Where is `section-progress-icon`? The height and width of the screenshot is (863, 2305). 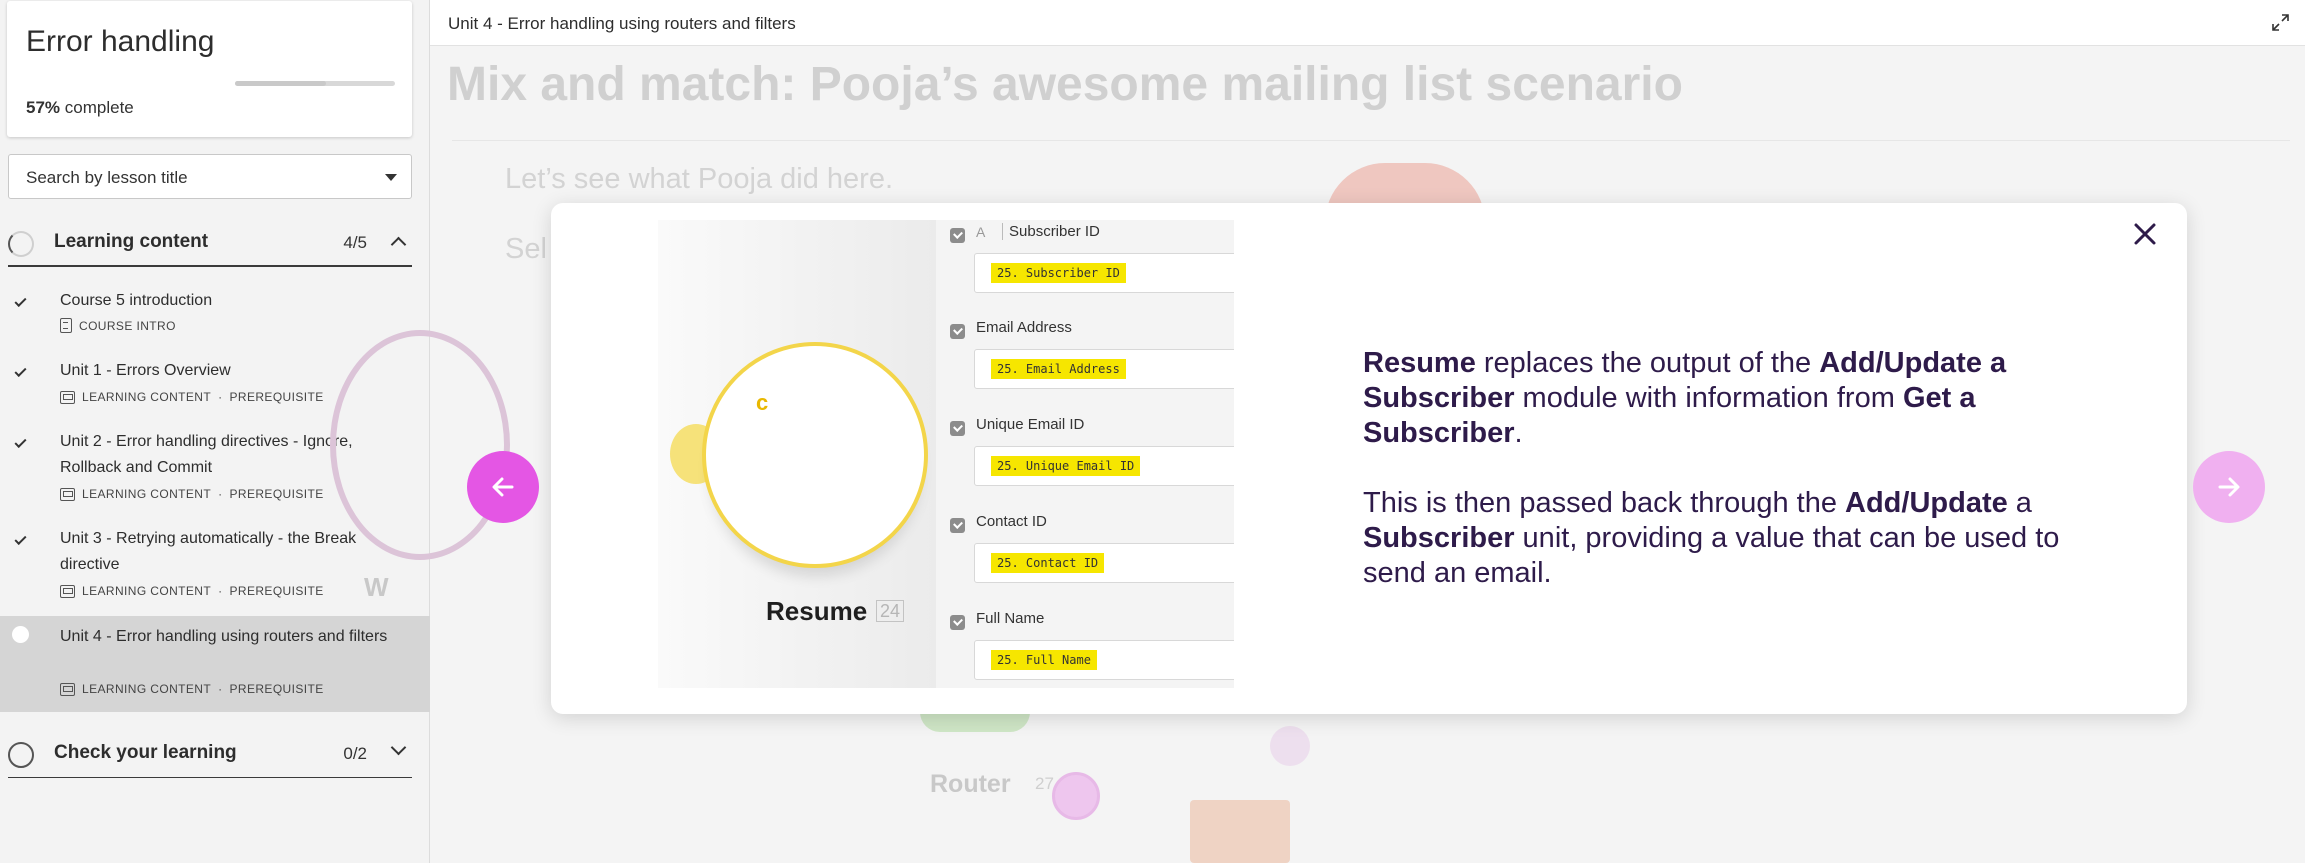 section-progress-icon is located at coordinates (21, 755).